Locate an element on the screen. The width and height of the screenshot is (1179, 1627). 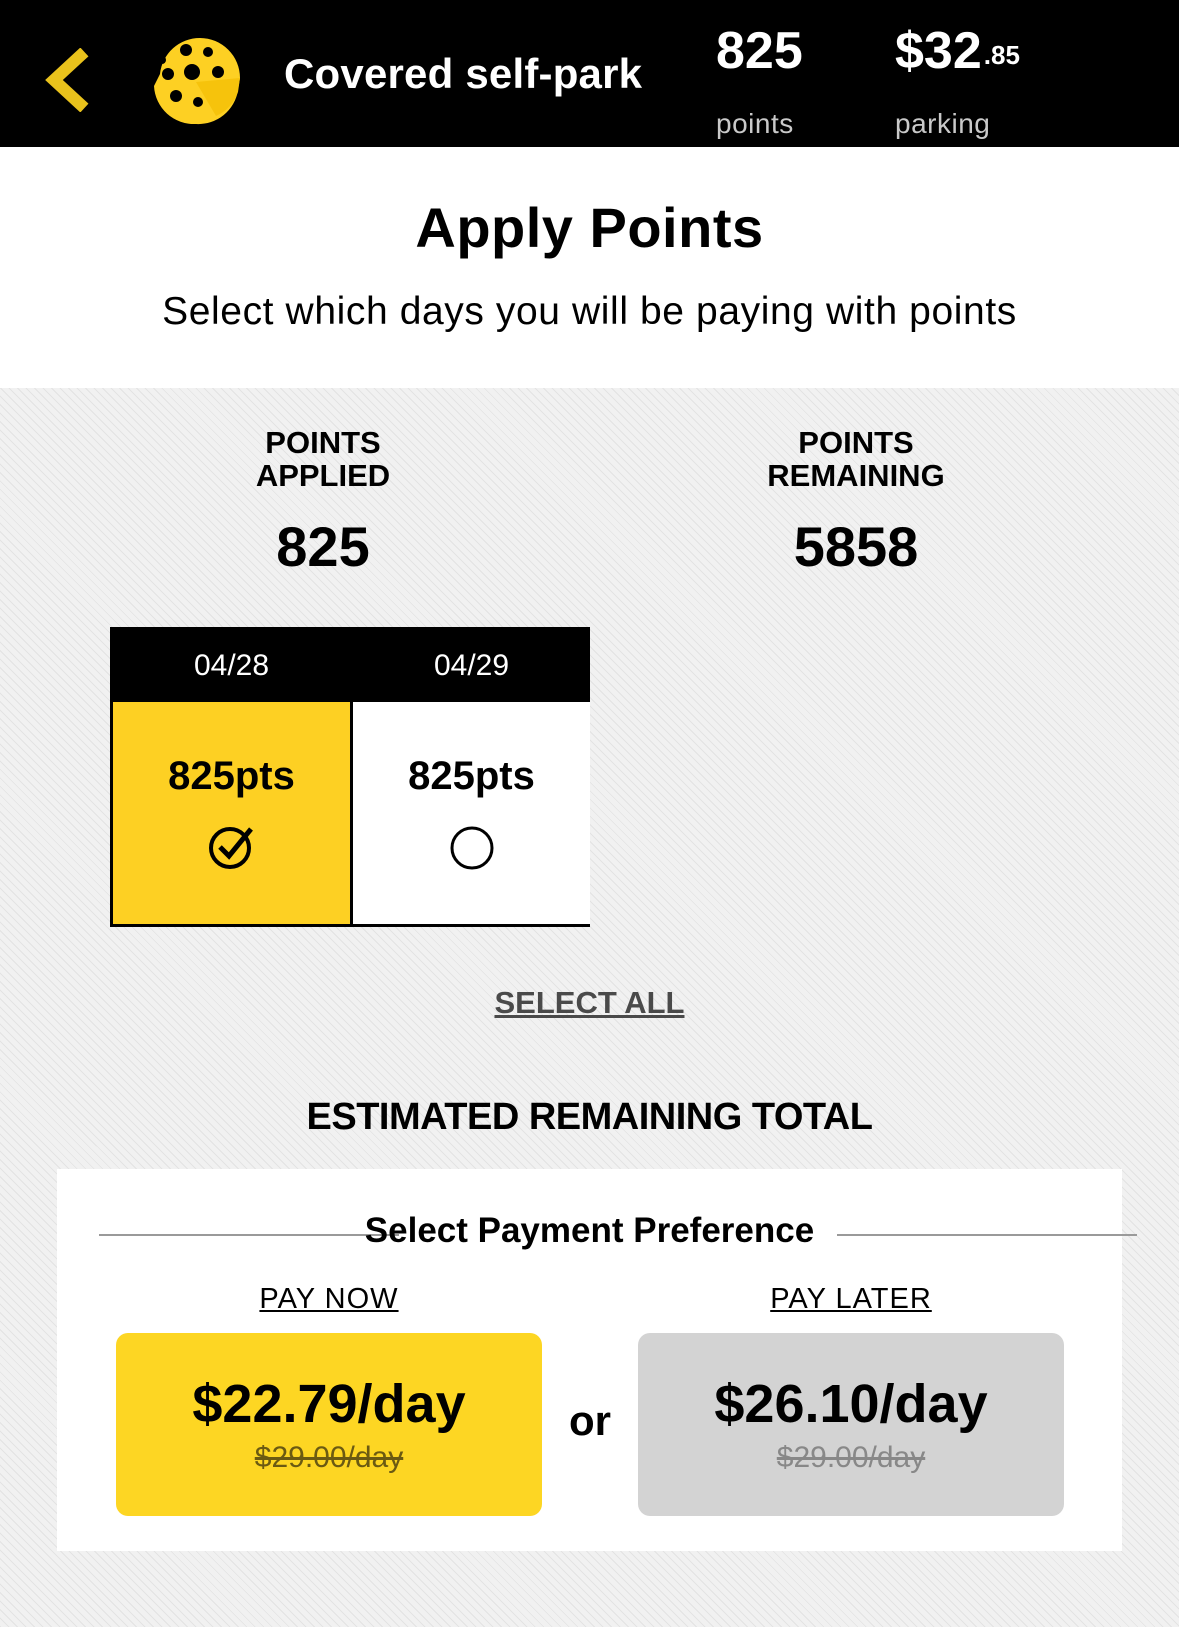
pay-later-original-price: $29.00/day is located at coordinates (851, 1457).